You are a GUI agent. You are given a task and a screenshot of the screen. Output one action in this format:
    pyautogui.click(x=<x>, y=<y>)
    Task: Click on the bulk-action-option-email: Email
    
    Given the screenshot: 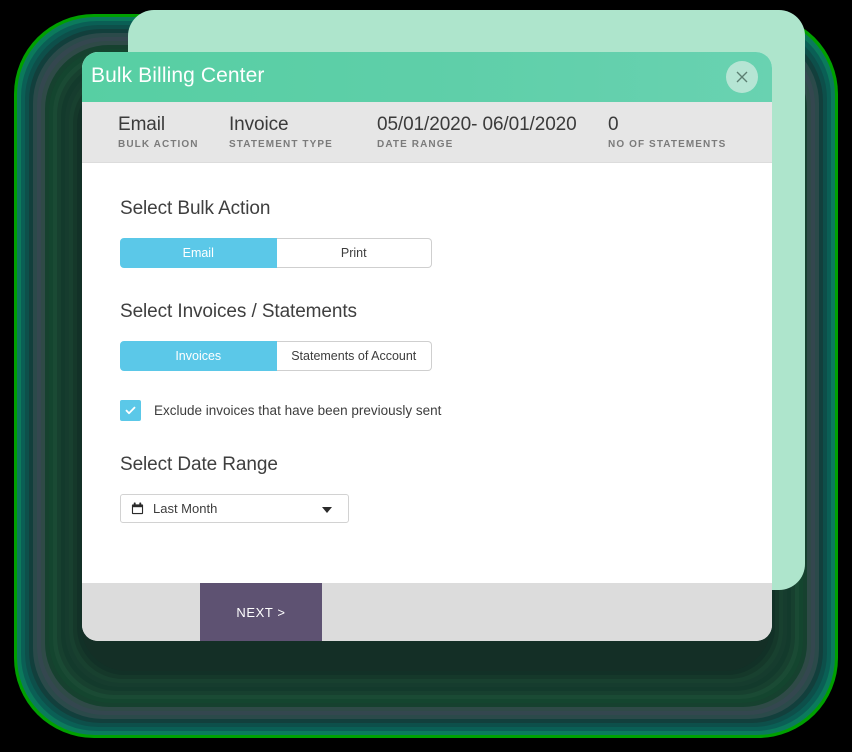 What is the action you would take?
    pyautogui.click(x=198, y=253)
    